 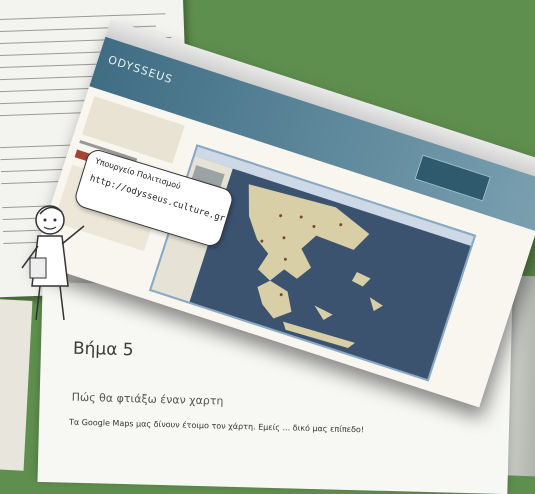 I want to click on step-heading: Βήμα 5, so click(x=103, y=349).